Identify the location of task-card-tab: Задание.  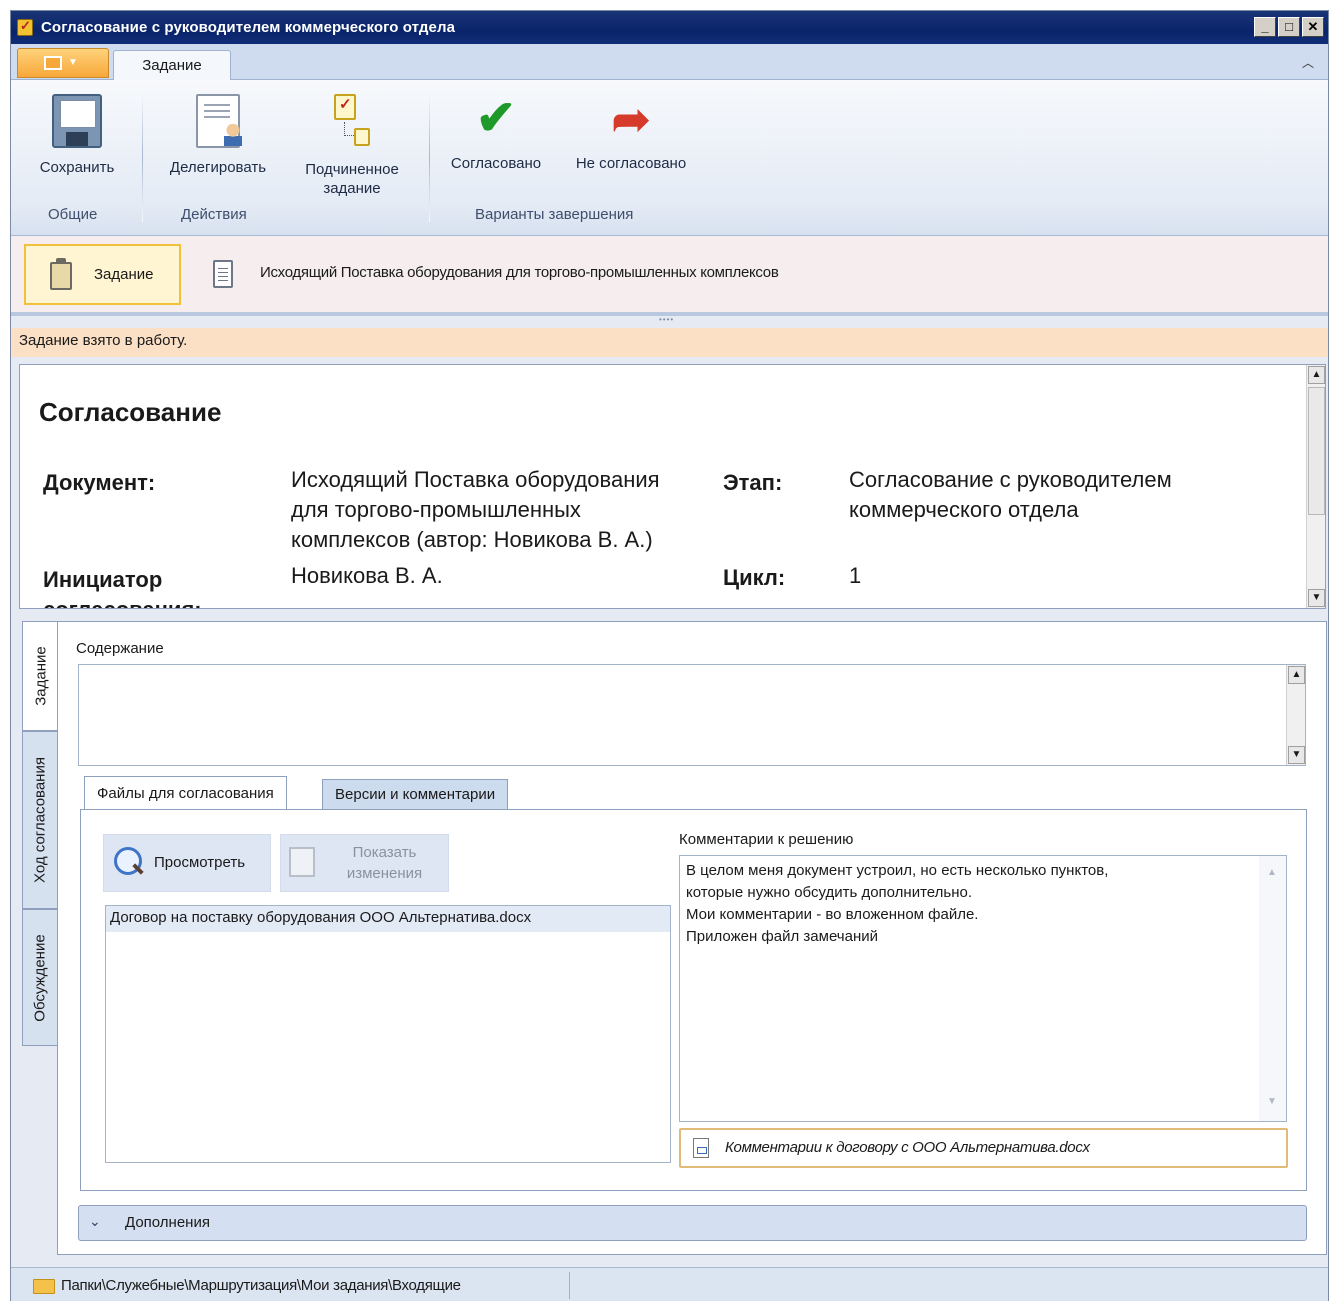
(102, 274).